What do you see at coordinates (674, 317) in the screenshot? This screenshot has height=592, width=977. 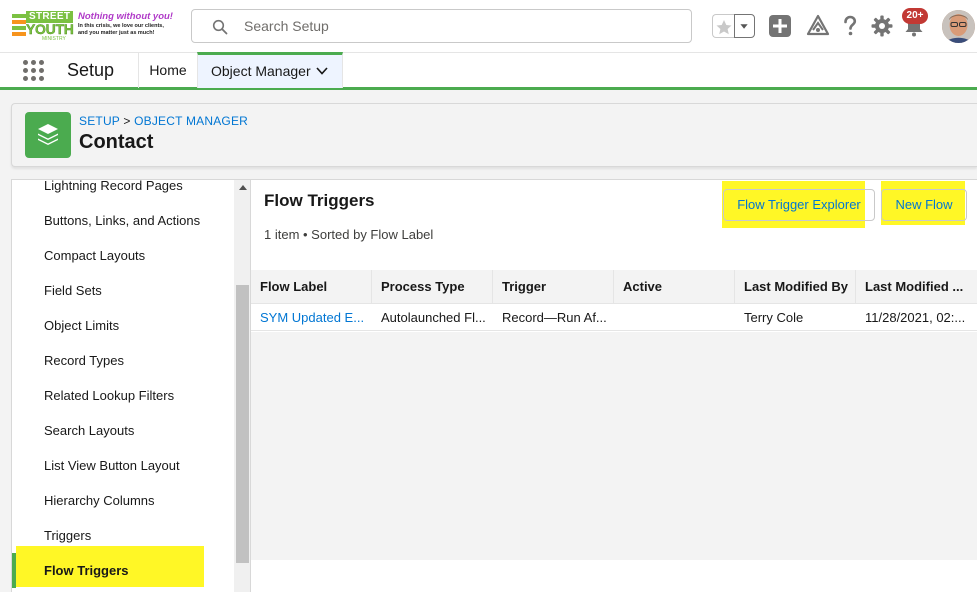 I see `cell-active` at bounding box center [674, 317].